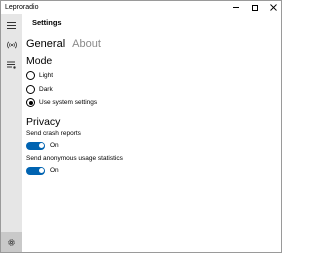 Image resolution: width=320 pixels, height=253 pixels. I want to click on radio-option-system: Use system settings, so click(61, 102).